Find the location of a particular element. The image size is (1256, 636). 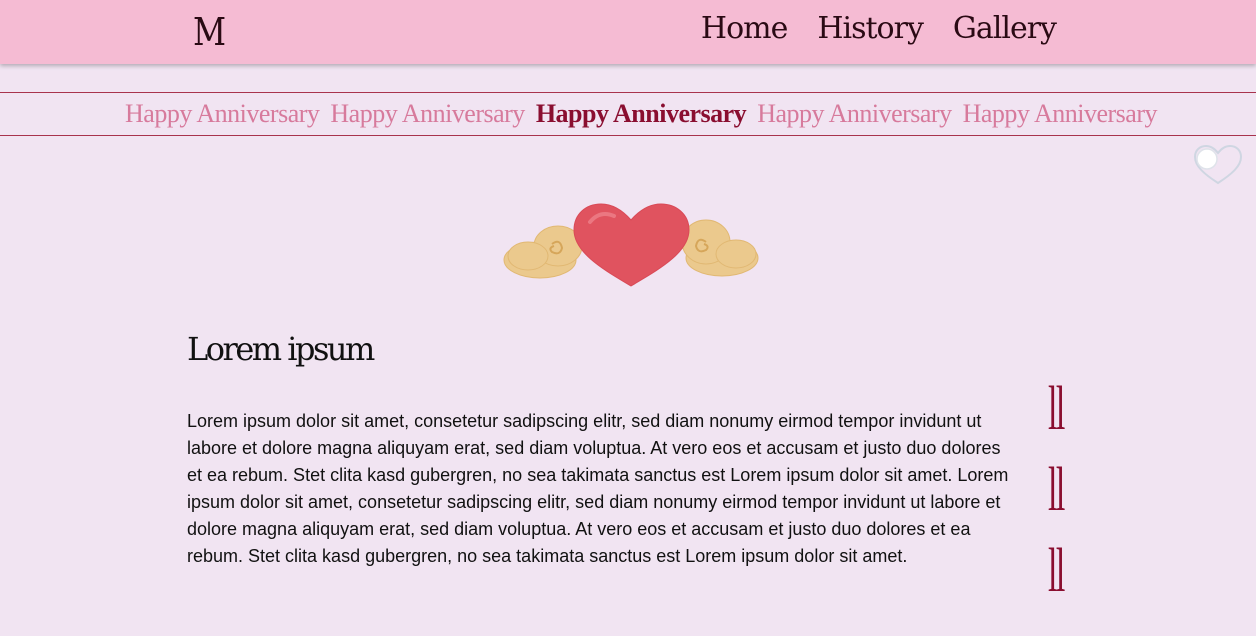

site-logo: M is located at coordinates (209, 32).